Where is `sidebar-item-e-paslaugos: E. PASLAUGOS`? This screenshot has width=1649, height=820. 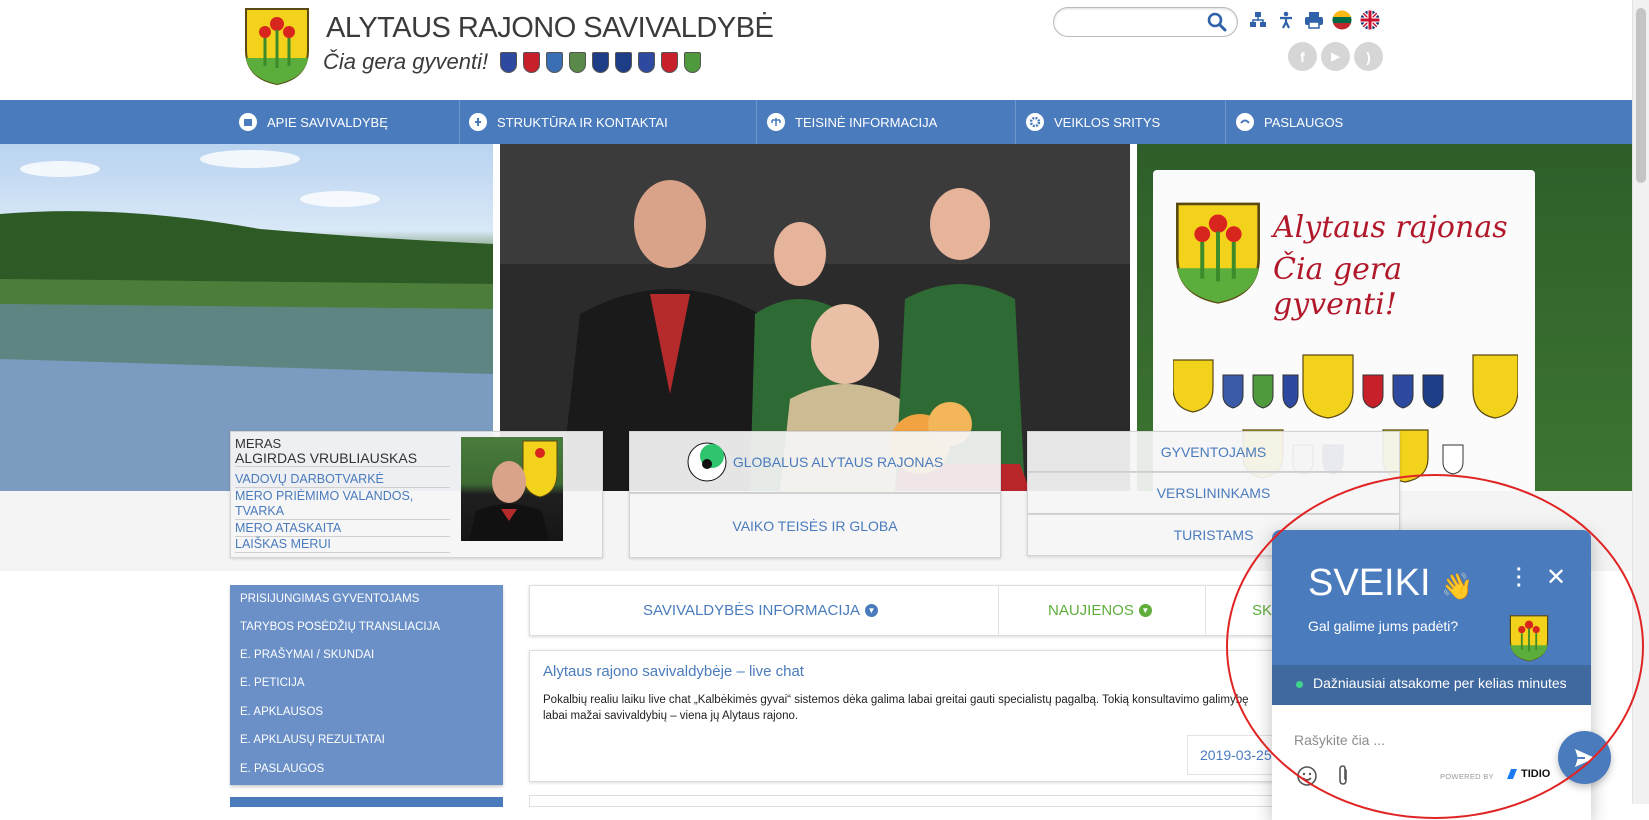
sidebar-item-e-paslaugos: E. PASLAUGOS is located at coordinates (282, 769).